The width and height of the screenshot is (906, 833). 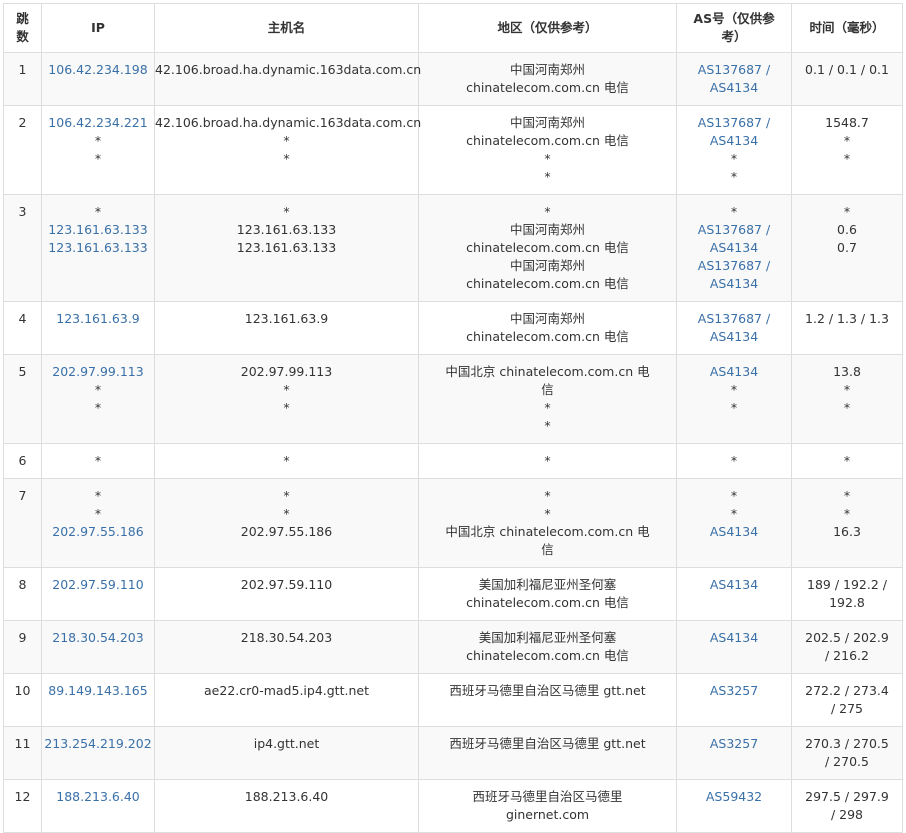 What do you see at coordinates (286, 389) in the screenshot?
I see `host-value: *` at bounding box center [286, 389].